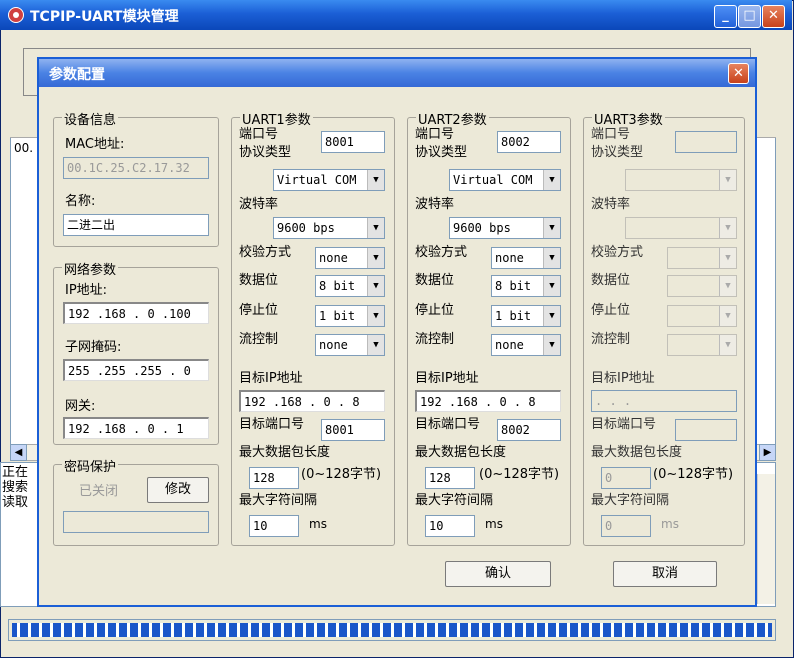  Describe the element at coordinates (350, 316) in the screenshot. I see `uart1-stopbits-select: 1 bit ▼` at that location.